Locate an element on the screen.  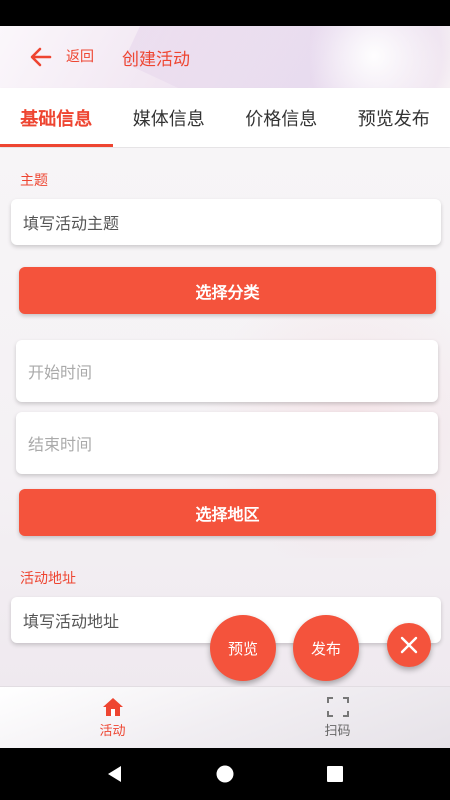
arrow-left-icon is located at coordinates (41, 57).